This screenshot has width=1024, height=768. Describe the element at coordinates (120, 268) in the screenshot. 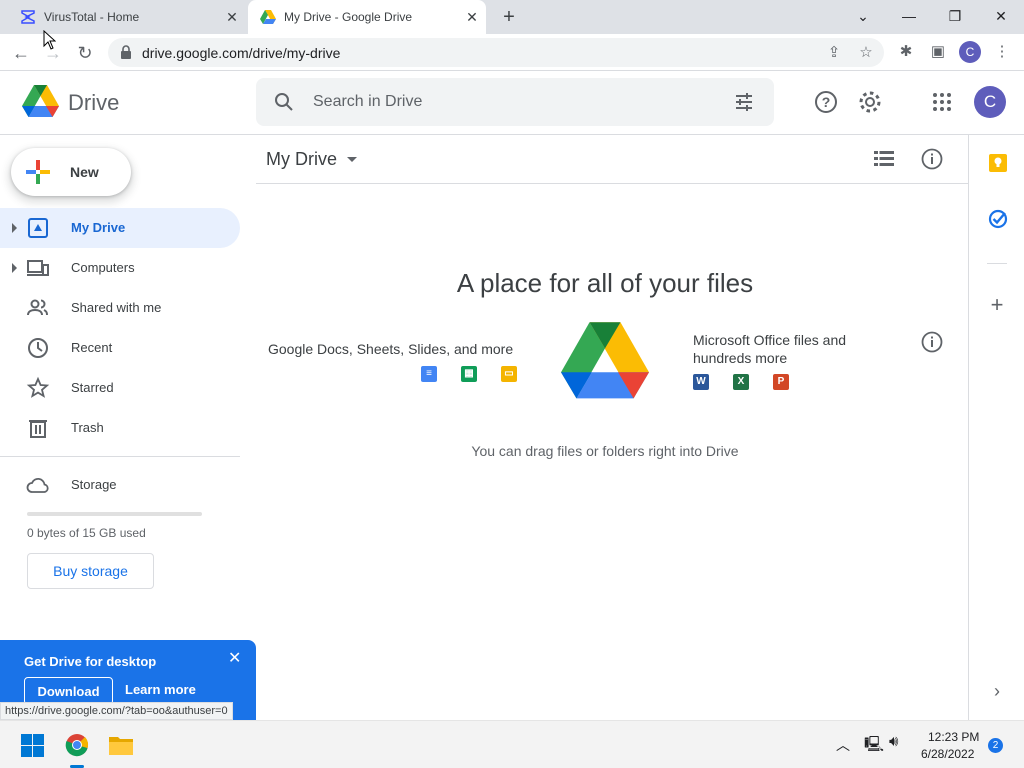

I see `sidebar-item-computers: Computers` at that location.